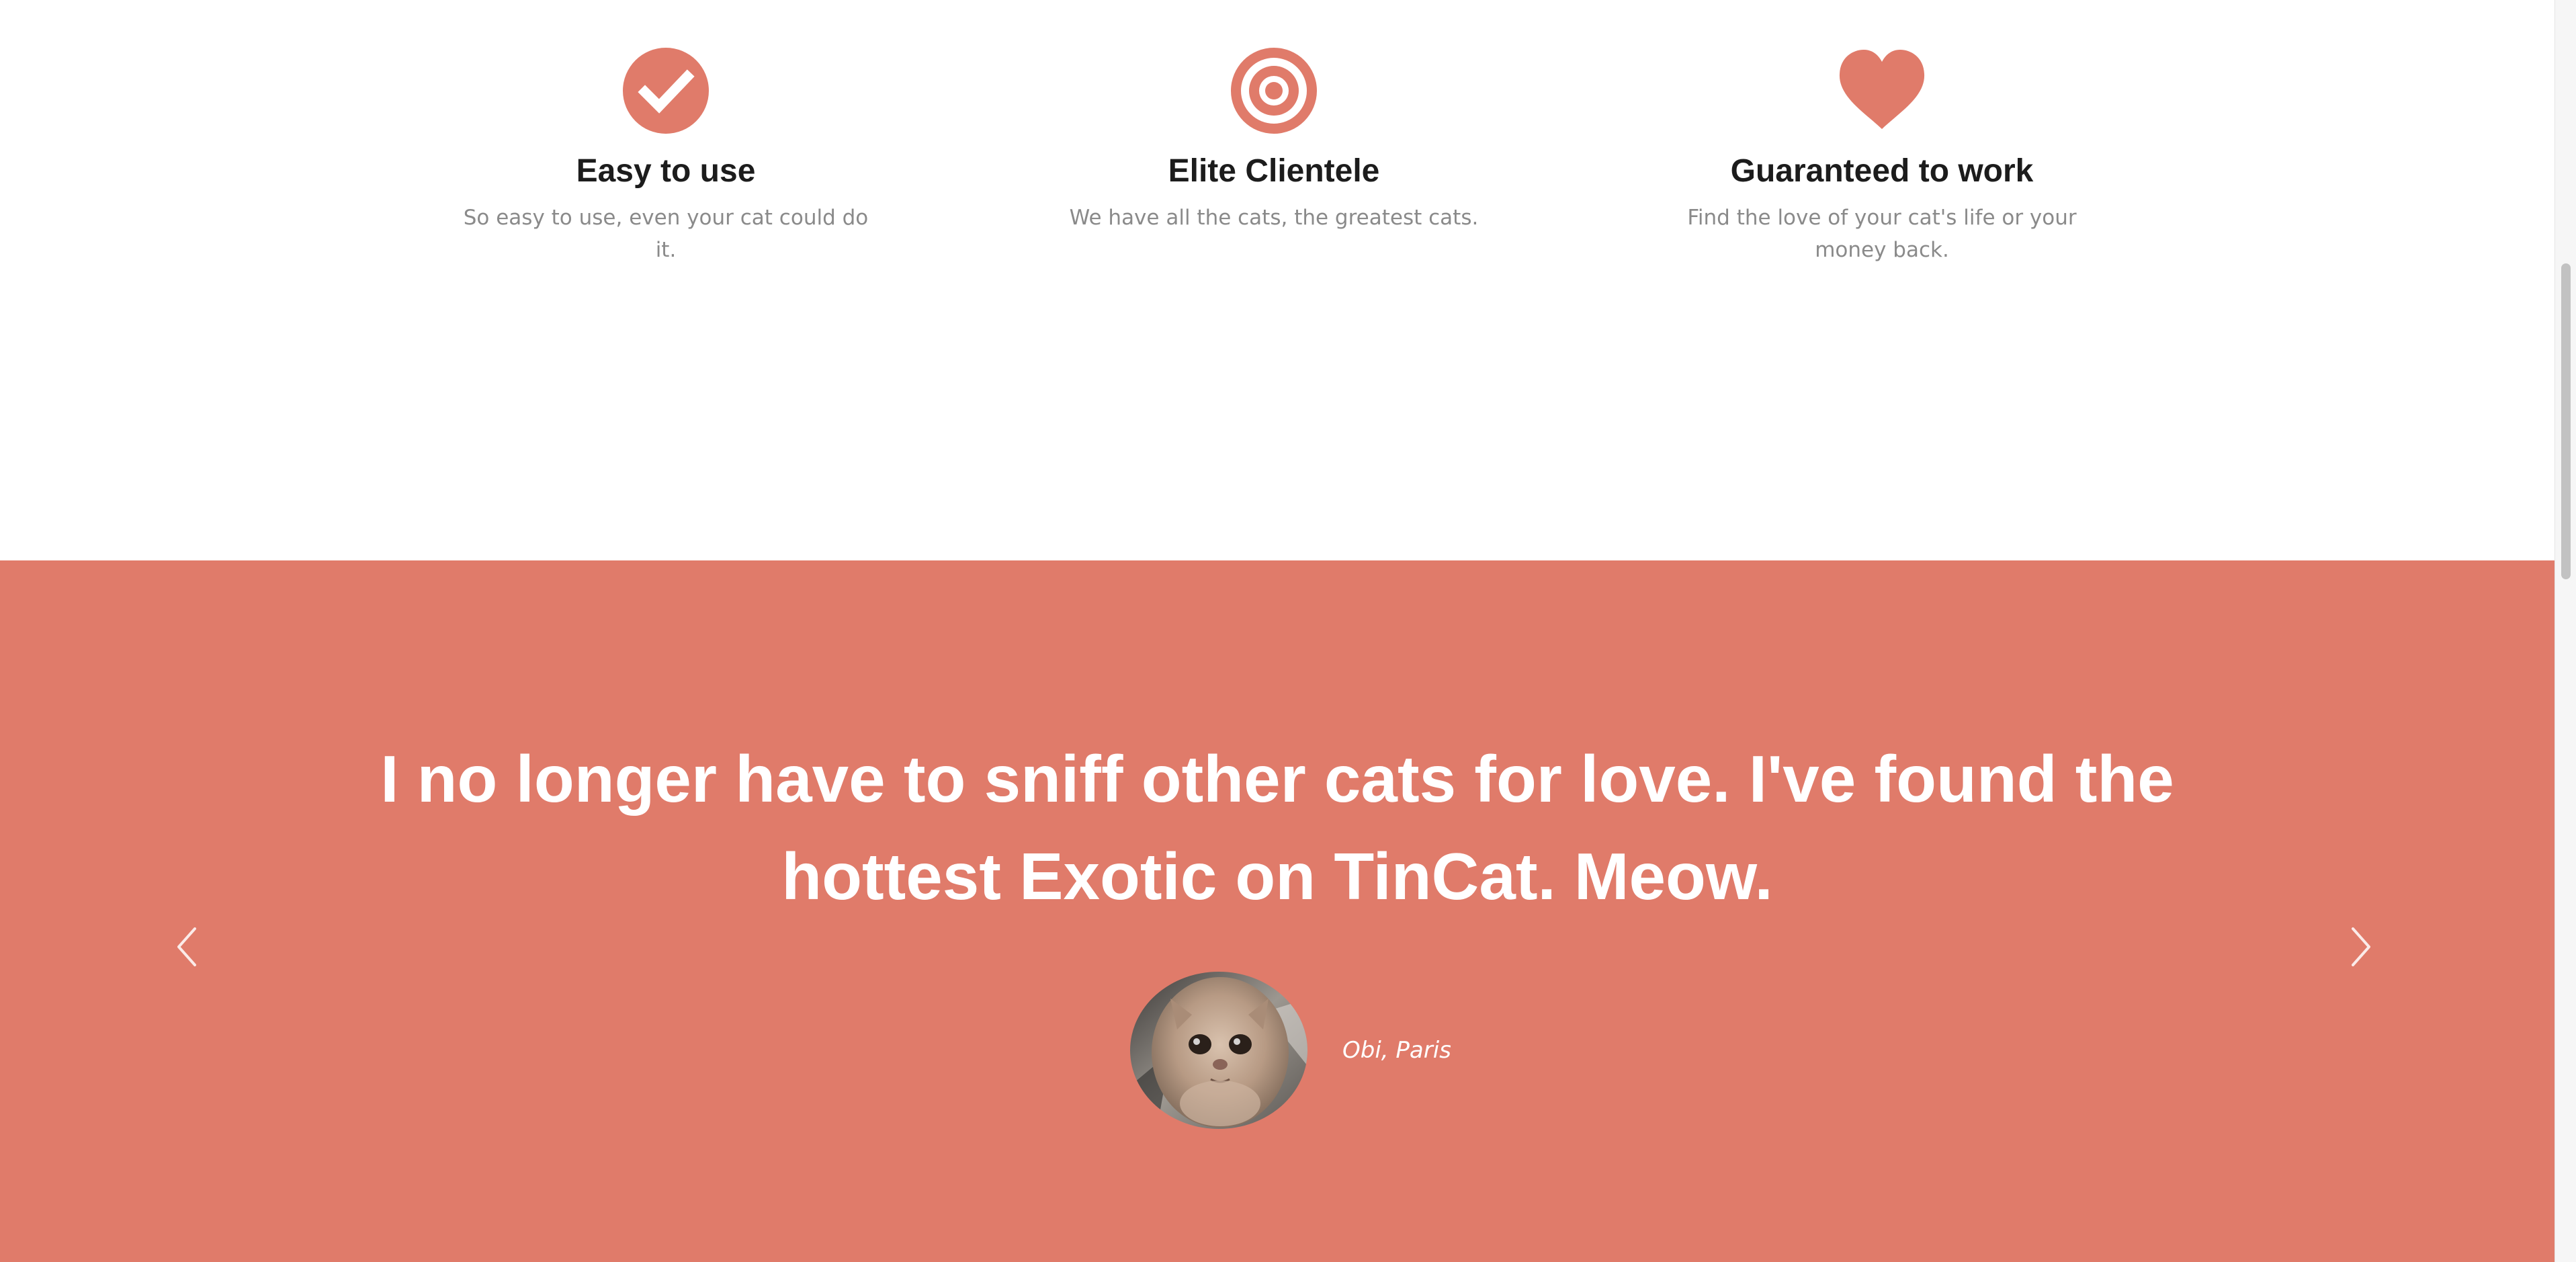 Image resolution: width=2576 pixels, height=1262 pixels. I want to click on testimonial-author: Obi, Paris, so click(1290, 1050).